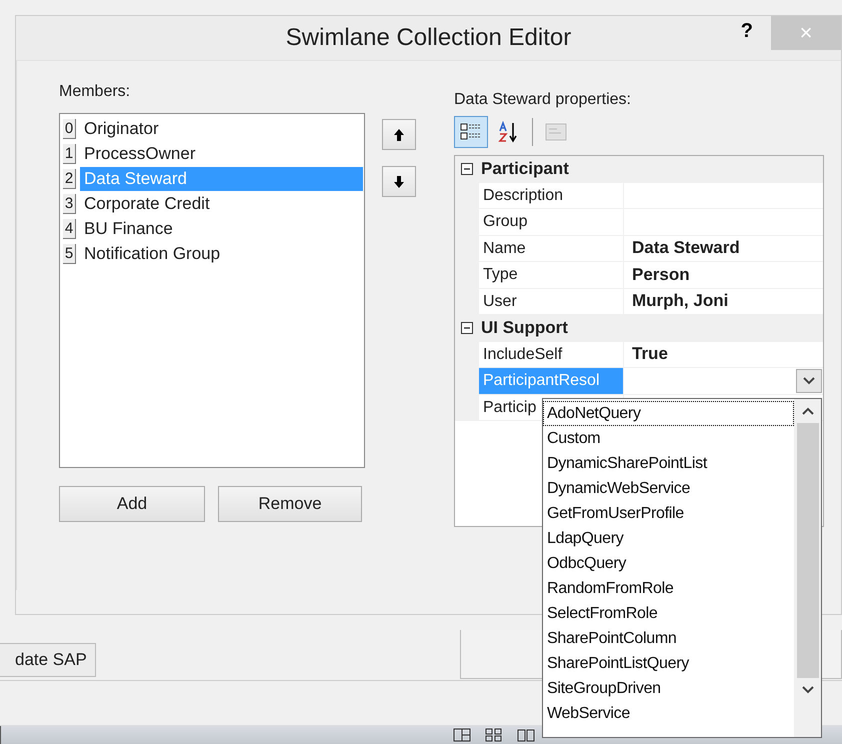 The height and width of the screenshot is (744, 842). What do you see at coordinates (551, 301) in the screenshot?
I see `property-name: User` at bounding box center [551, 301].